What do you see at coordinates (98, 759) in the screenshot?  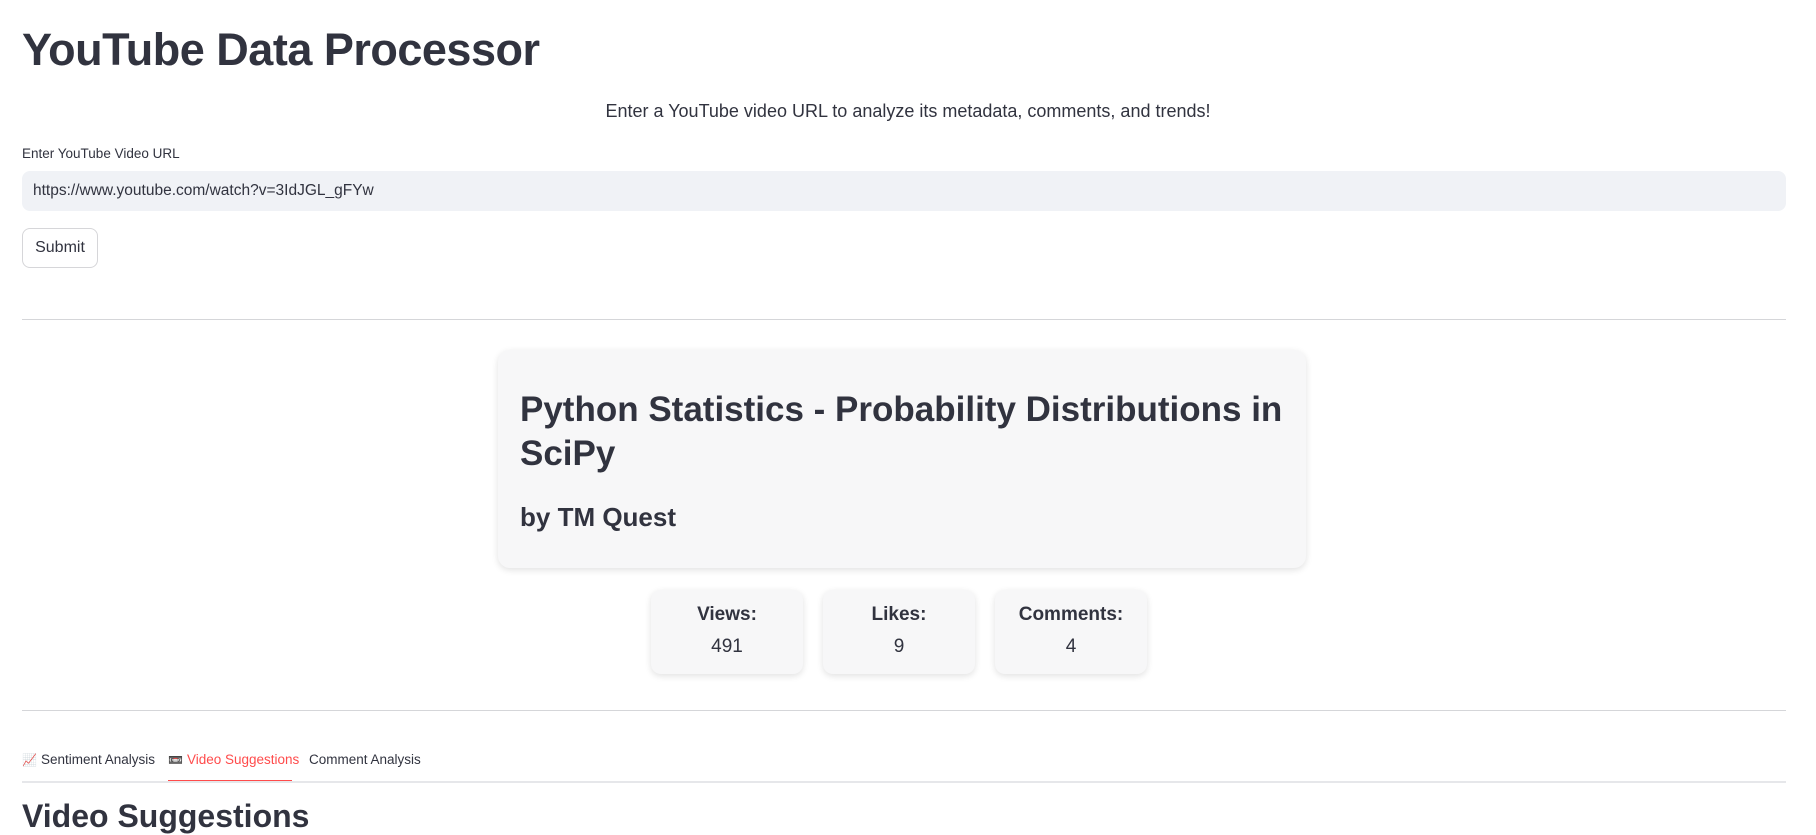 I see `tab-label: Sentiment Analysis` at bounding box center [98, 759].